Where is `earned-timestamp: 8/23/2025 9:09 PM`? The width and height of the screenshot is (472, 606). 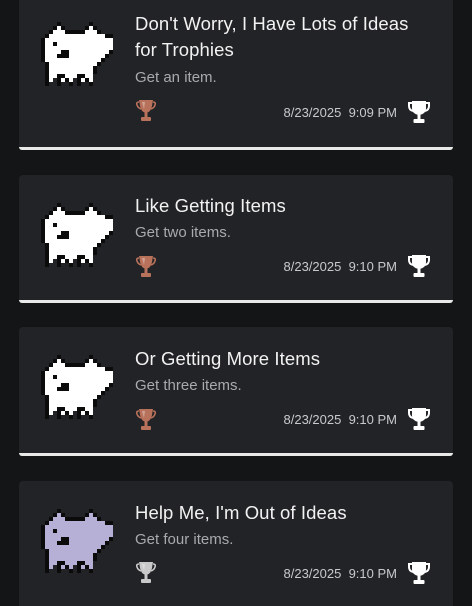 earned-timestamp: 8/23/2025 9:09 PM is located at coordinates (340, 112).